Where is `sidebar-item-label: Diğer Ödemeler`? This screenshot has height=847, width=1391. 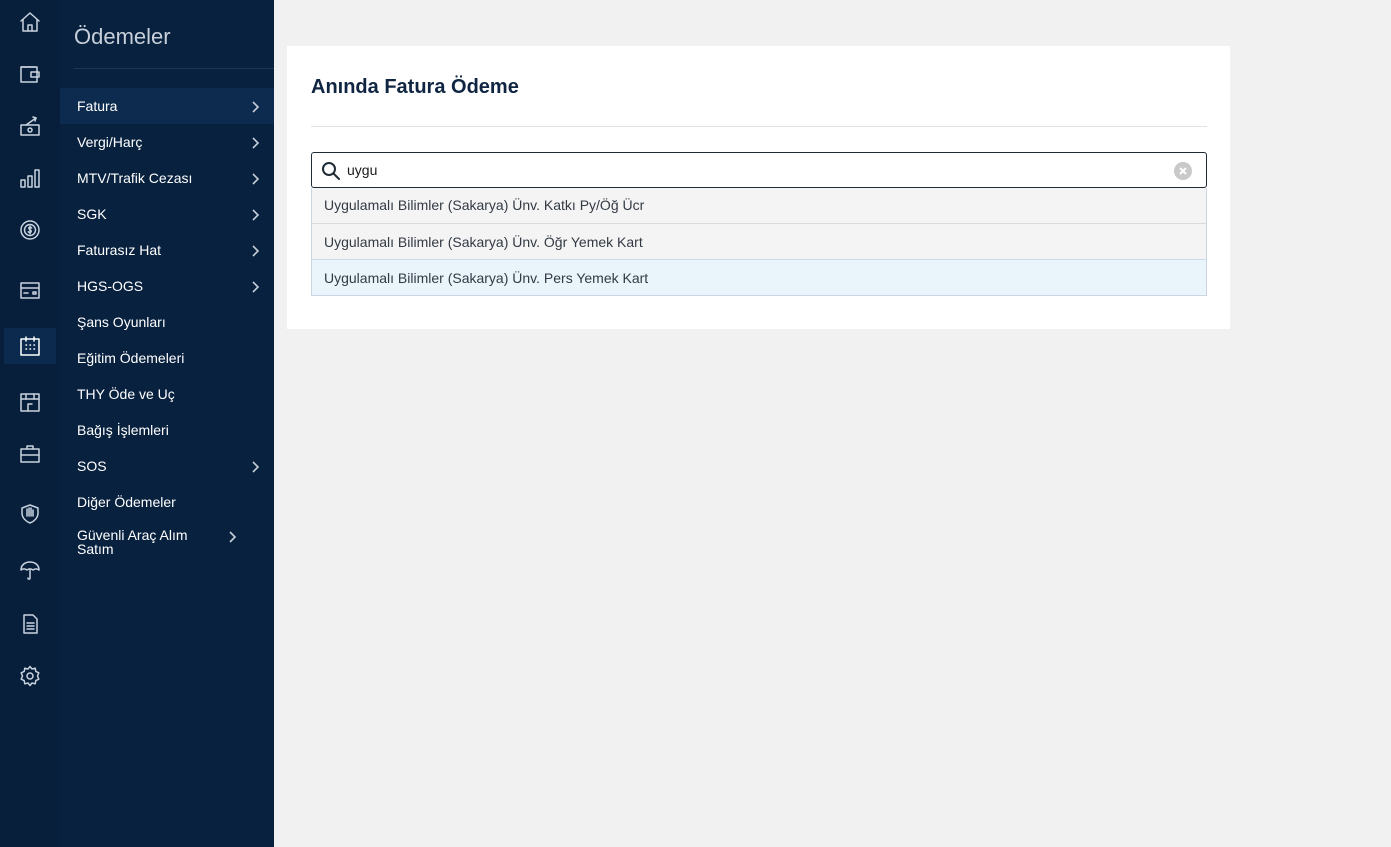 sidebar-item-label: Diğer Ödemeler is located at coordinates (126, 502).